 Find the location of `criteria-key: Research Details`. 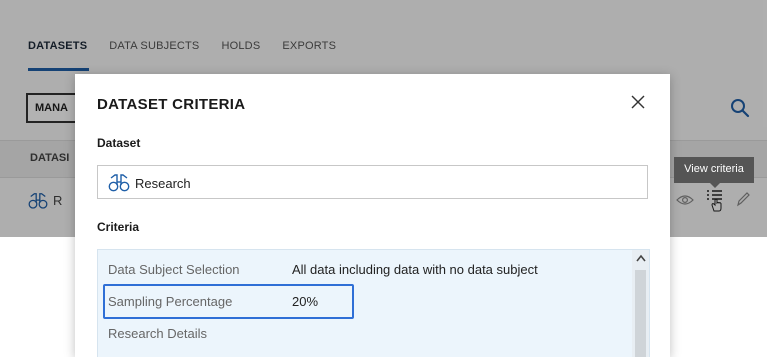

criteria-key: Research Details is located at coordinates (157, 333).